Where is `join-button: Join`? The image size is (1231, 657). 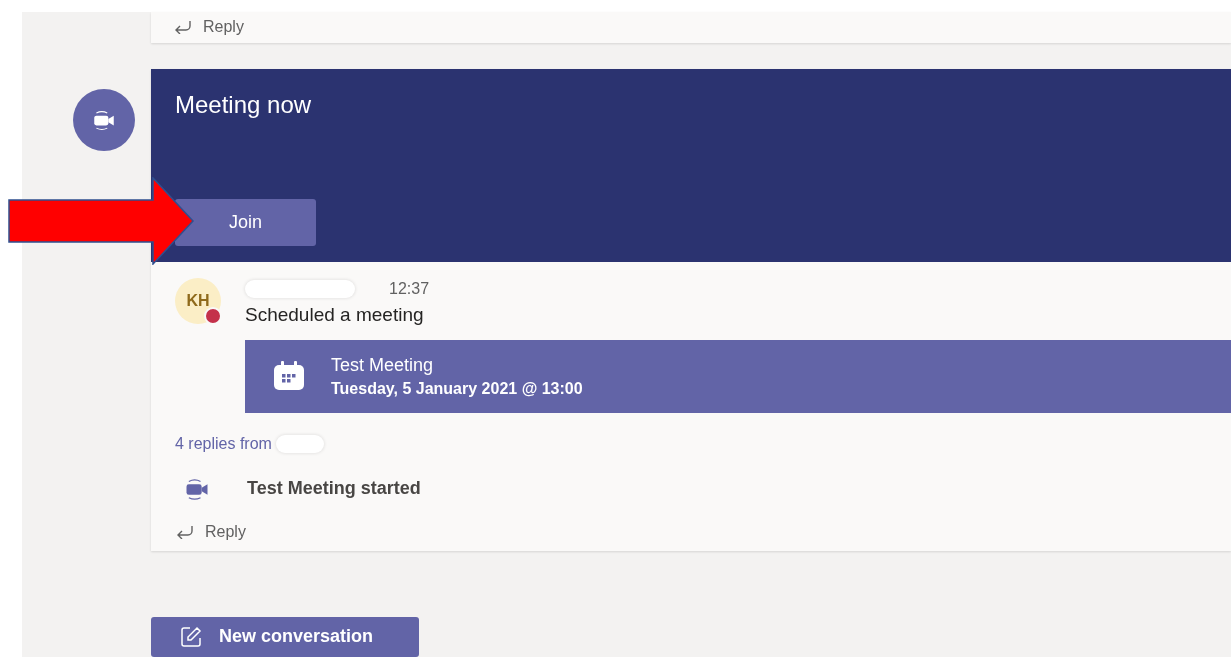 join-button: Join is located at coordinates (245, 222).